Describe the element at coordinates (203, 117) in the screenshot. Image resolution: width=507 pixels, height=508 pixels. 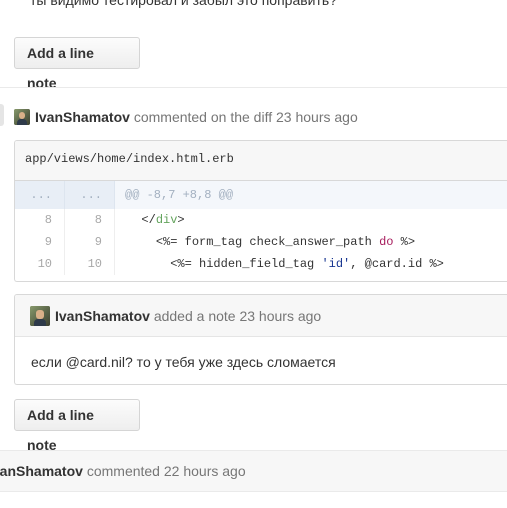
I see `comment-action: commented on the diff` at that location.